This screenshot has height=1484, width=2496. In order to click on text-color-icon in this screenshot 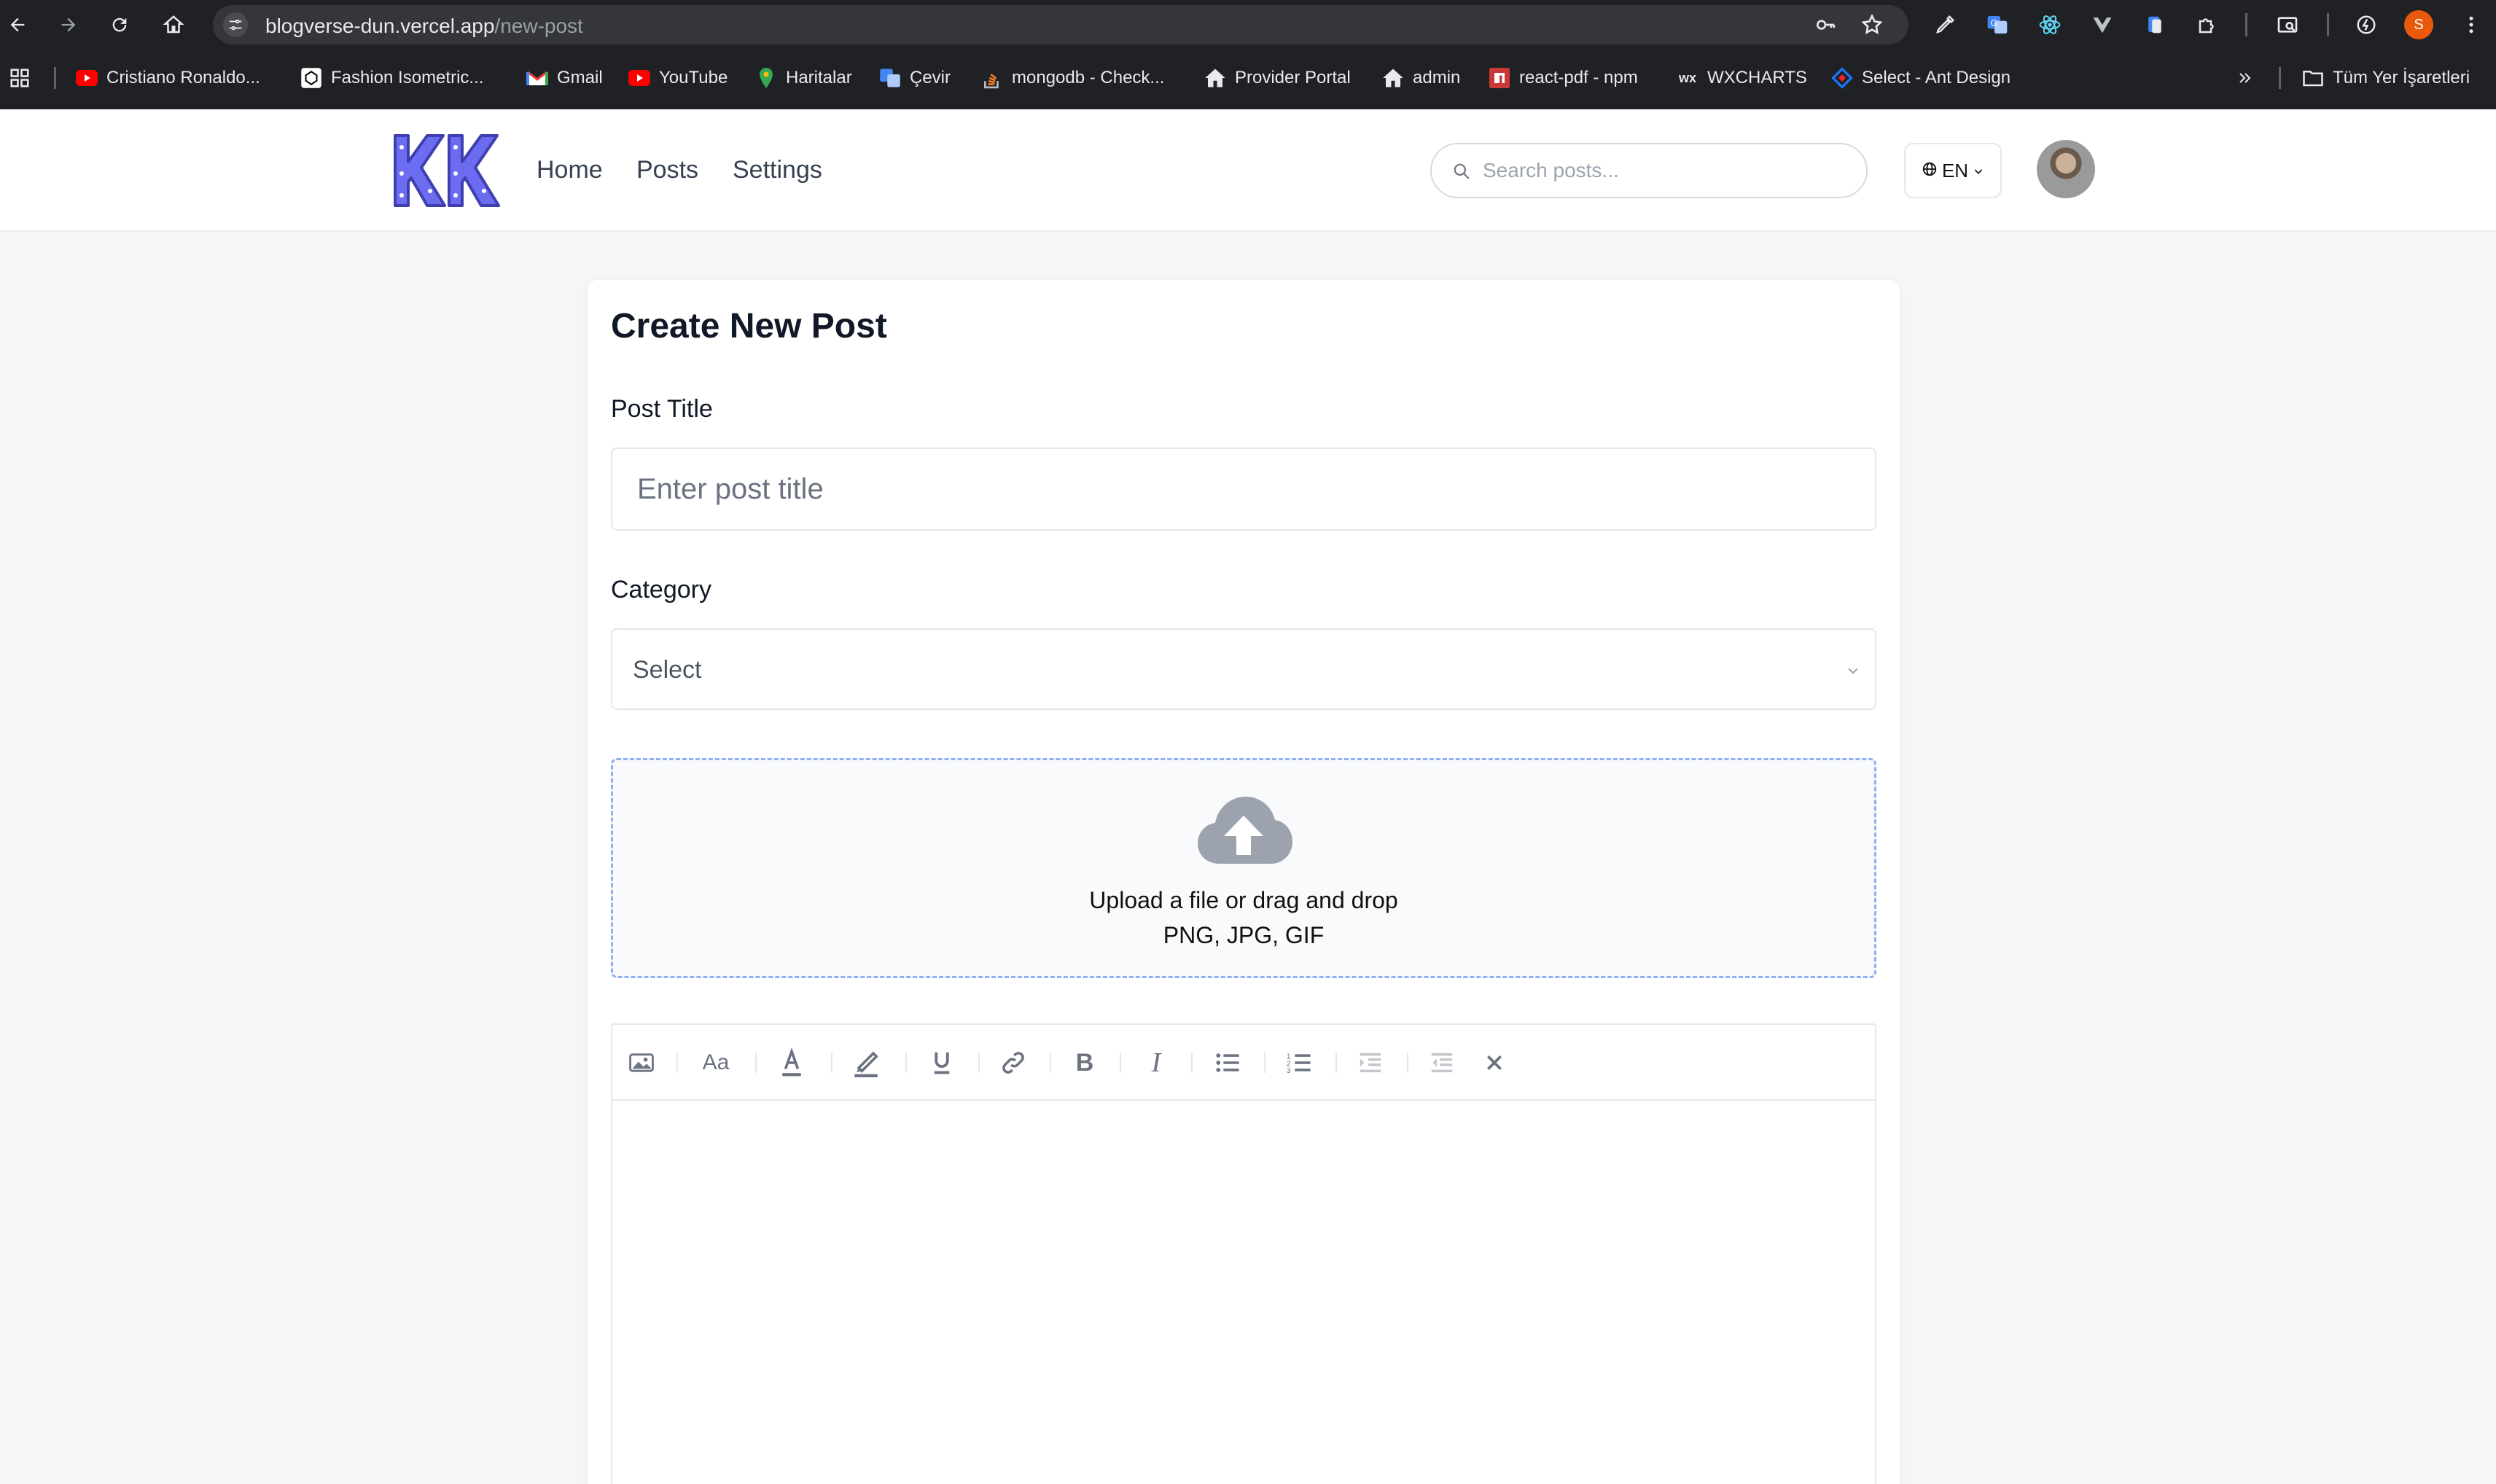, I will do `click(791, 1062)`.